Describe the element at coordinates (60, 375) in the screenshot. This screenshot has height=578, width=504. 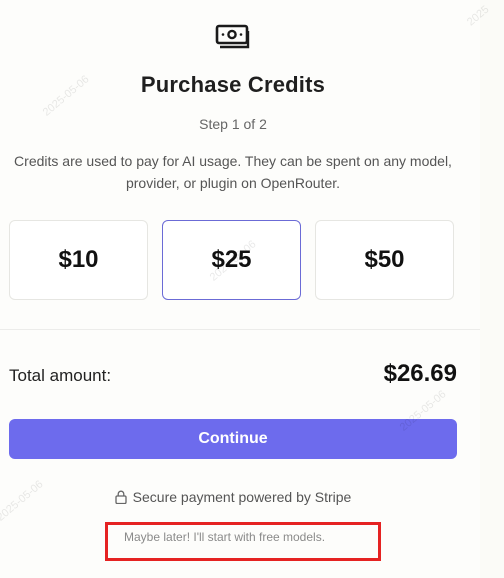
I see `total-amount-label: Total amount:` at that location.